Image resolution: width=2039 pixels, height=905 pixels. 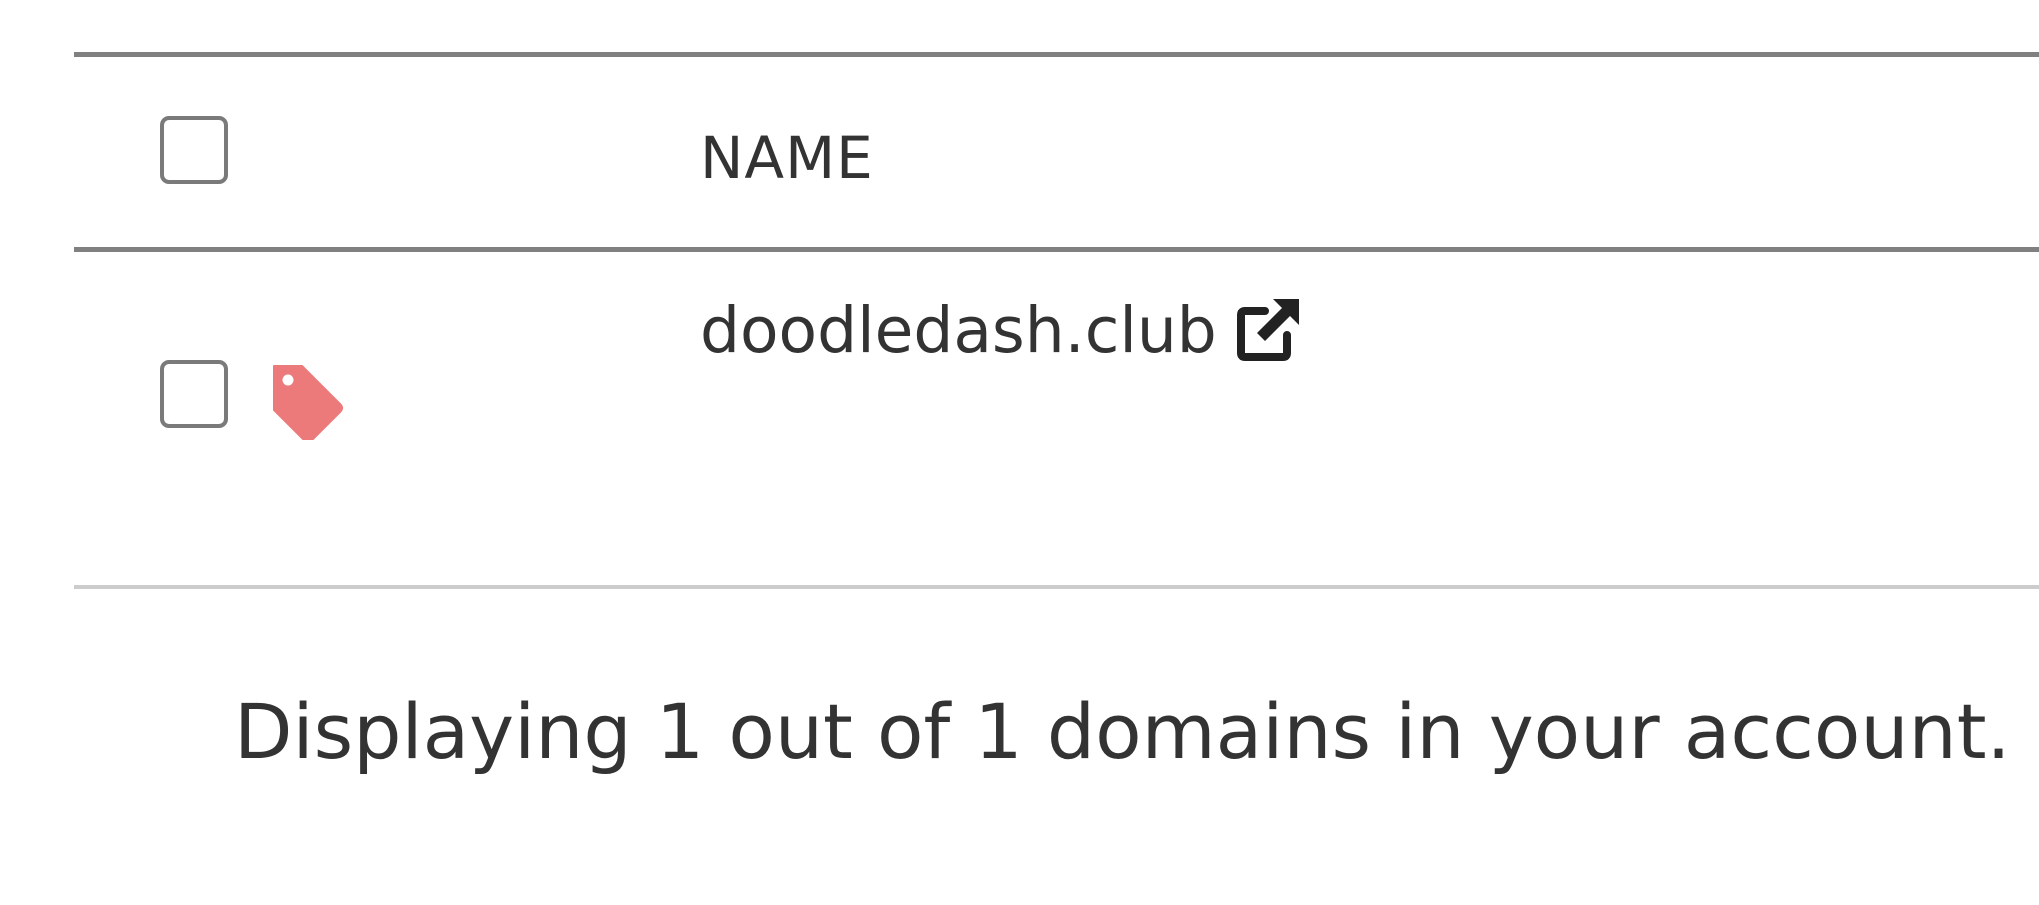 I want to click on domain-name-link: doodledash.club, so click(x=958, y=330).